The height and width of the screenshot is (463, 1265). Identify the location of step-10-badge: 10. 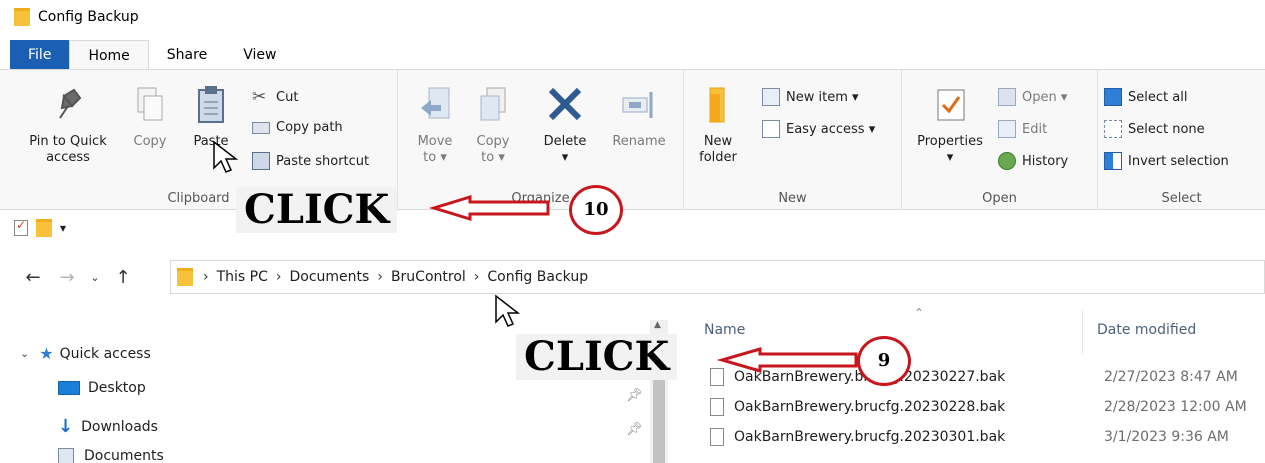
(596, 210).